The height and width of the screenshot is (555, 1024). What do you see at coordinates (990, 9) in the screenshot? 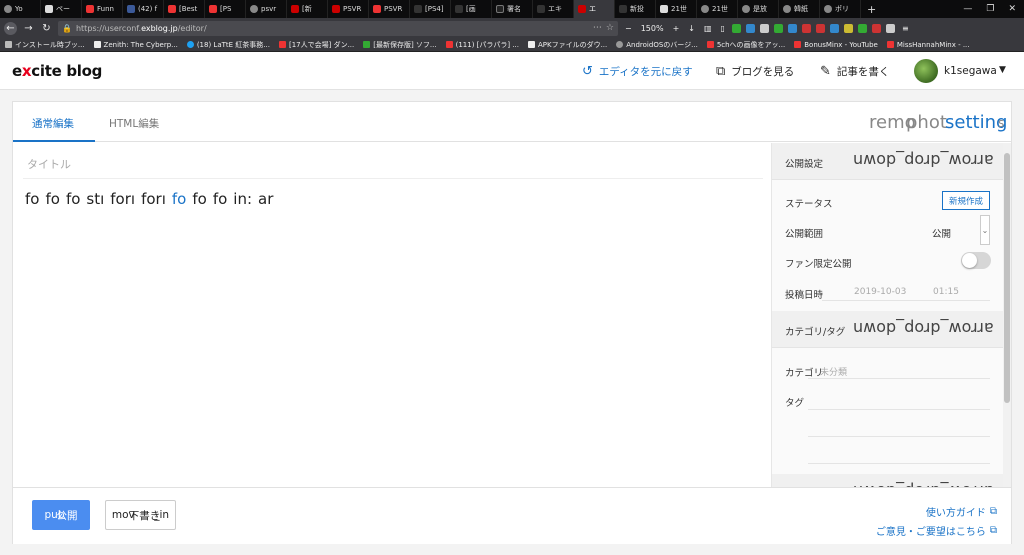
I see `maximize-icon: ❐` at bounding box center [990, 9].